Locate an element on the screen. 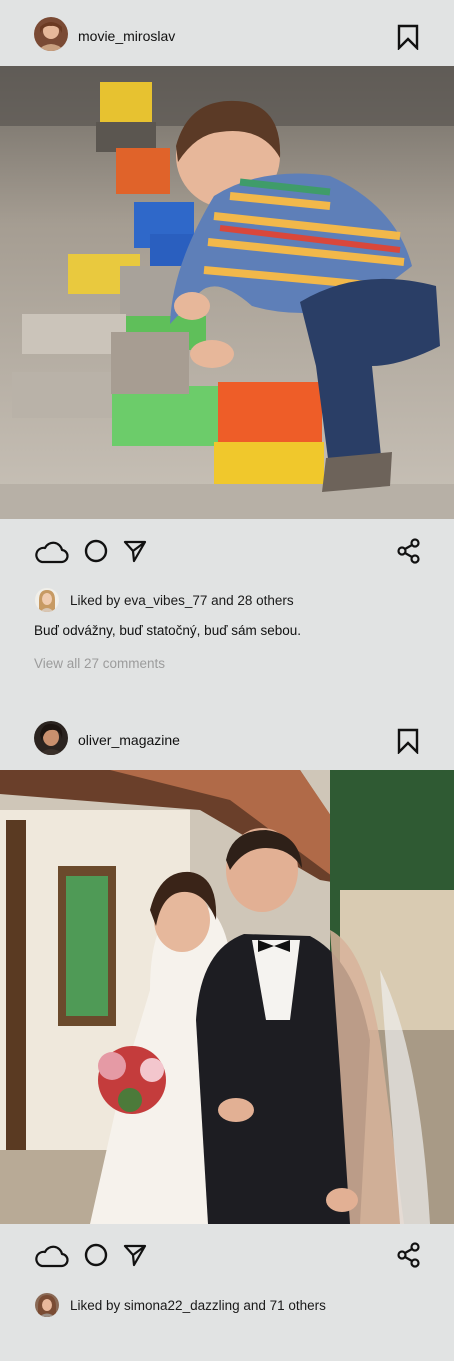 The width and height of the screenshot is (454, 1361). likes-row: Liked by simona22_dazzling and 71 others is located at coordinates (227, 1305).